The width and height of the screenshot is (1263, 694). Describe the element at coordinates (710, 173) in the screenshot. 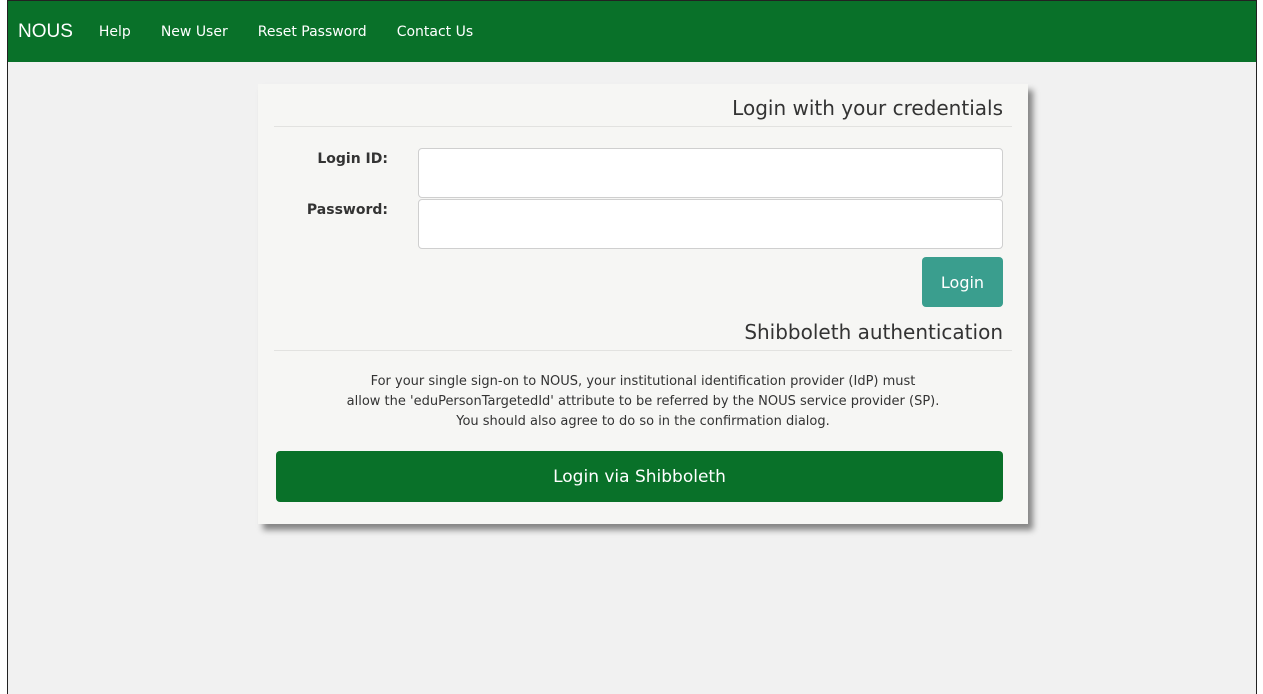

I see `login-id-input` at that location.